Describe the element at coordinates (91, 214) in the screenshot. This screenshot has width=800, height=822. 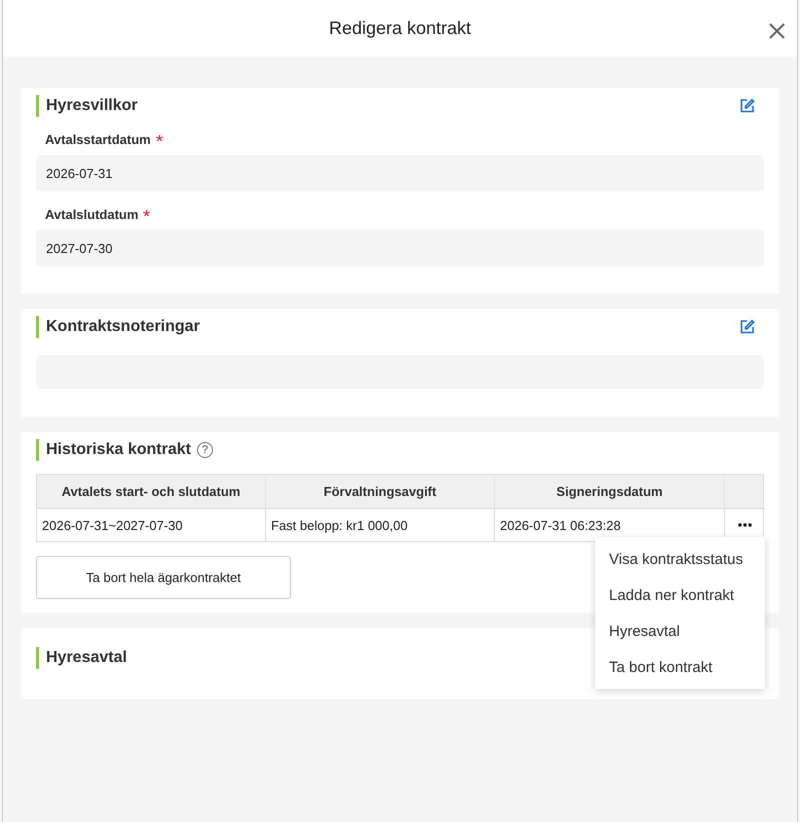
I see `field-label: Avtalslutdatum` at that location.